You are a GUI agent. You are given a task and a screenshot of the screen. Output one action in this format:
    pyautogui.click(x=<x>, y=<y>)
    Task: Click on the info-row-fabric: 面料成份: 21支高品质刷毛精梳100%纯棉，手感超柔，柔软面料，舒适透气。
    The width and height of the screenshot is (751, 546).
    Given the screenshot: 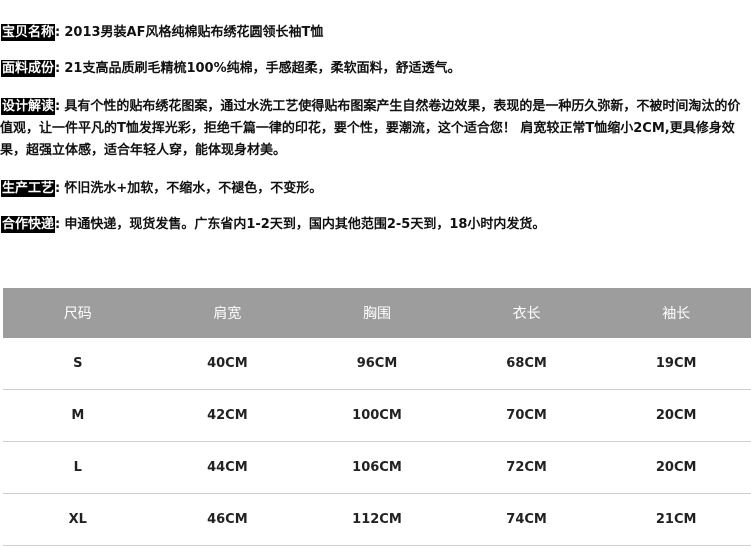 What is the action you would take?
    pyautogui.click(x=375, y=69)
    